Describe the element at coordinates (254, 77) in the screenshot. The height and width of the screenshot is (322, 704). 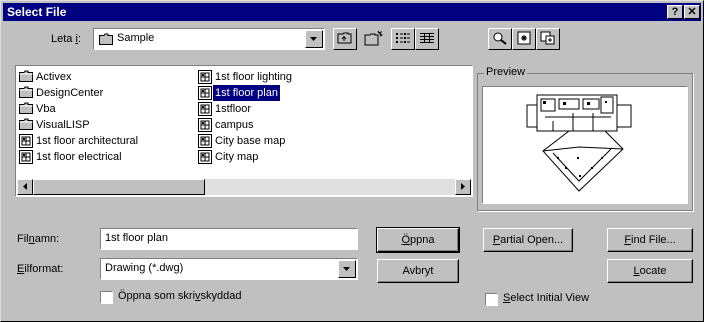
I see `file-name: 1st floor lighting` at that location.